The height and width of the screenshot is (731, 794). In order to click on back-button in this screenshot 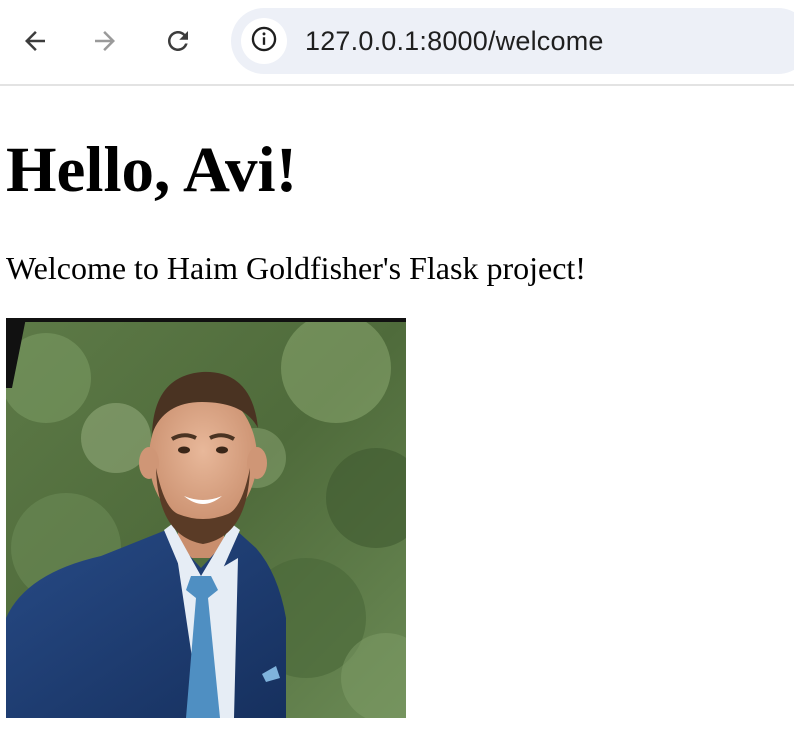, I will do `click(35, 41)`.